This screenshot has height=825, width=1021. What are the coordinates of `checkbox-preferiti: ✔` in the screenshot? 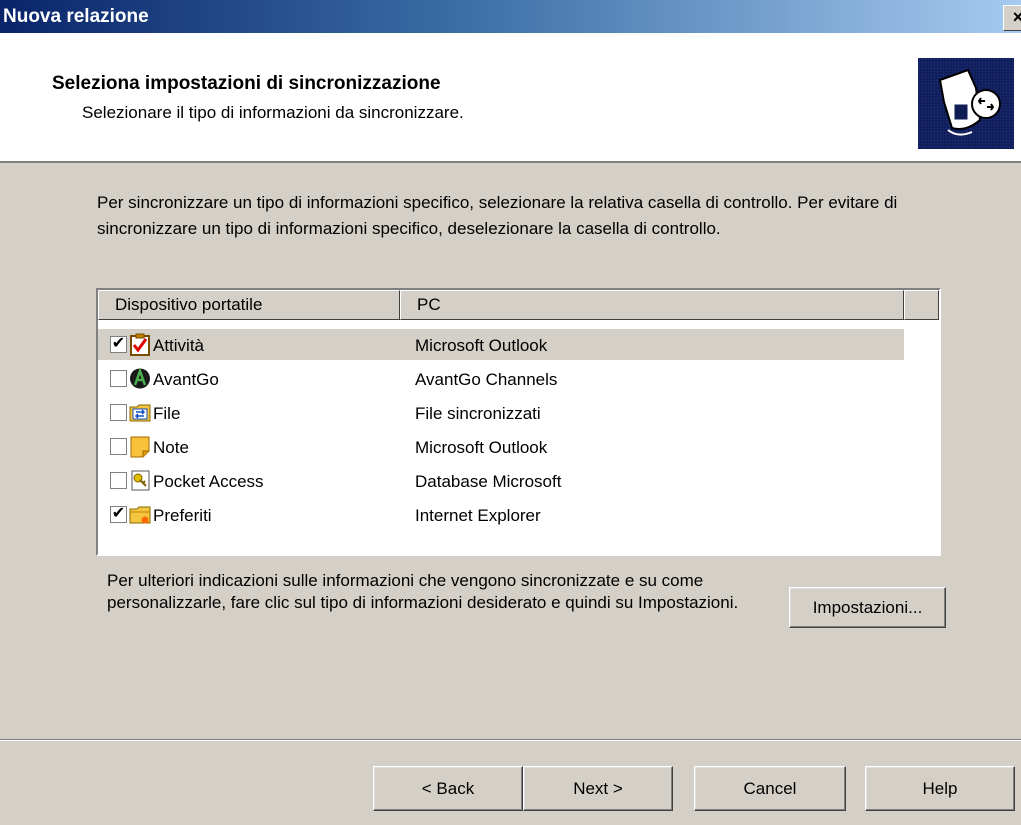 It's located at (118, 514).